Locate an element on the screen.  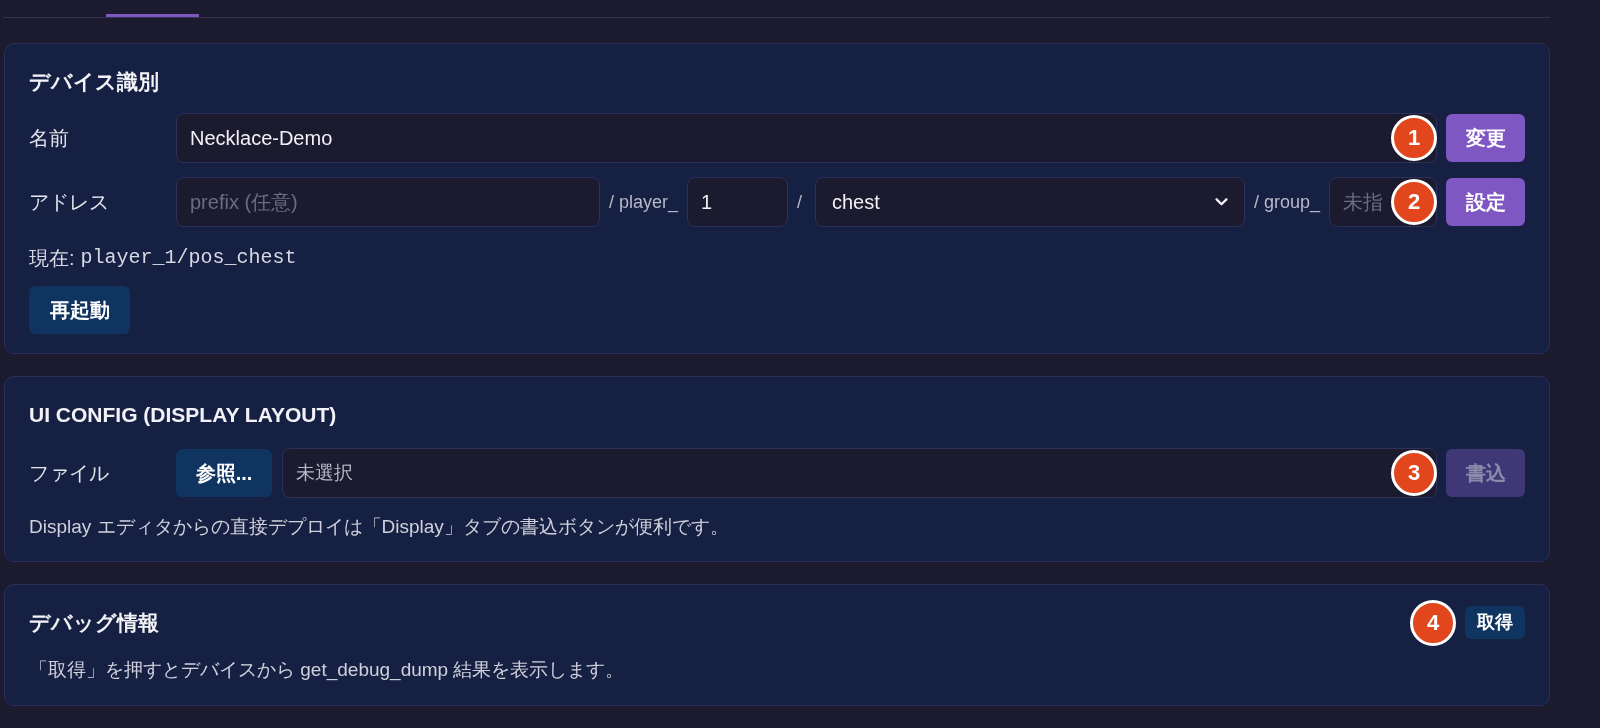
section-title: UI CONFIG (DISPLAY LAYOUT) is located at coordinates (183, 415).